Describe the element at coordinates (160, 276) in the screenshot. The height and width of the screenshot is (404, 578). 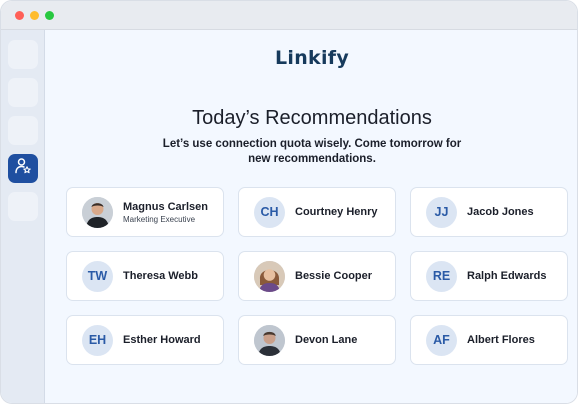
I see `contact-name: Theresa Webb` at that location.